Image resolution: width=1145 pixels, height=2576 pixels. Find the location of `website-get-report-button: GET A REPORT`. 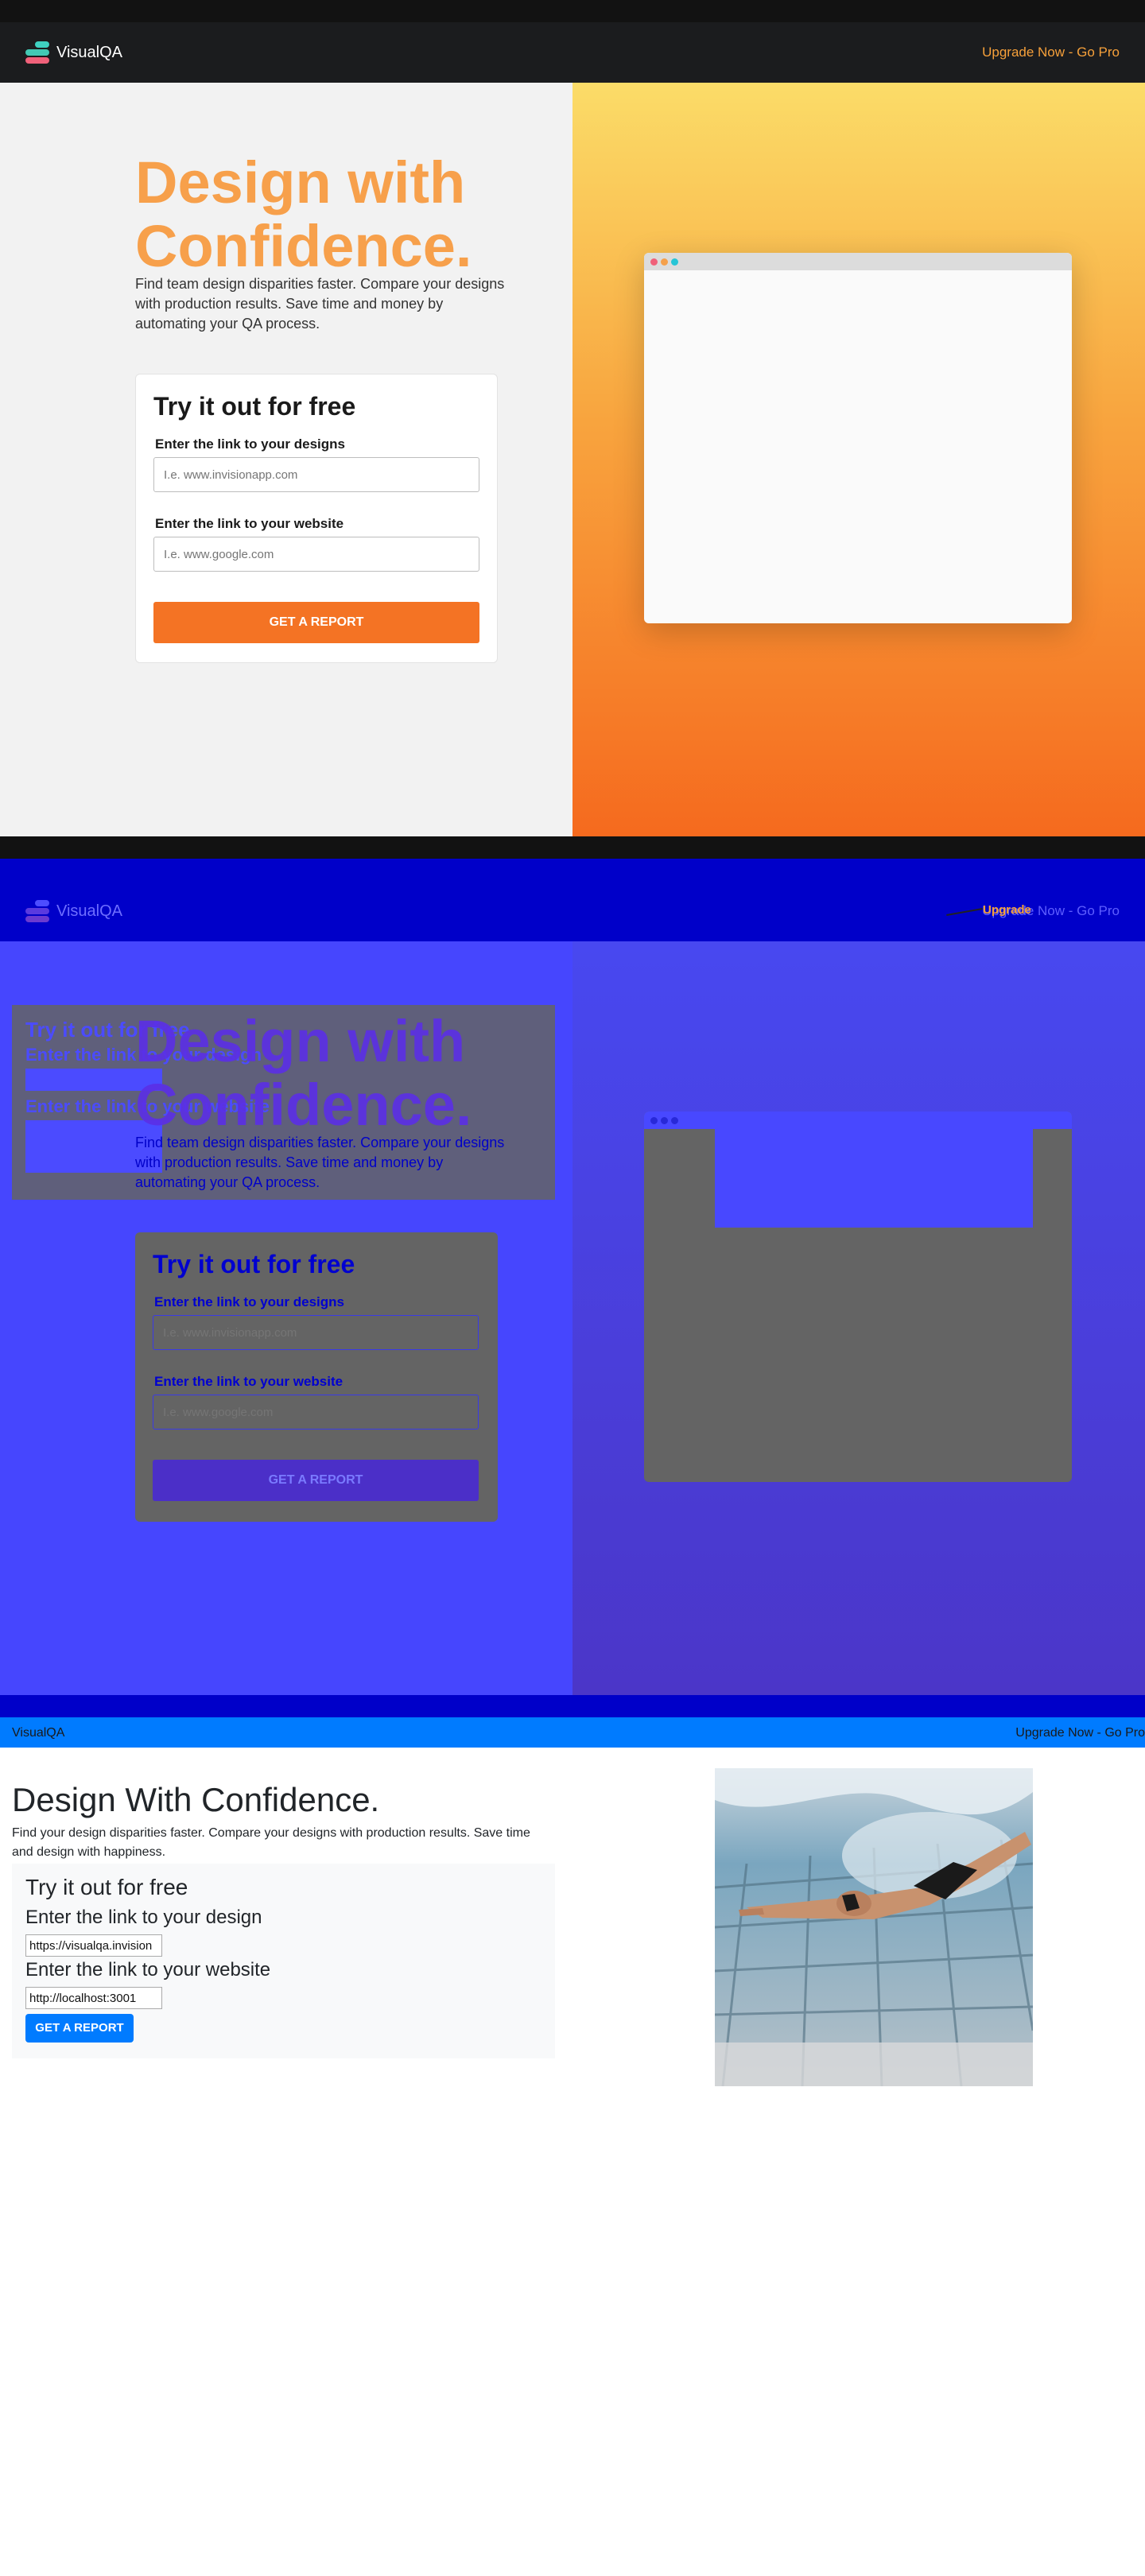

website-get-report-button: GET A REPORT is located at coordinates (79, 2028).